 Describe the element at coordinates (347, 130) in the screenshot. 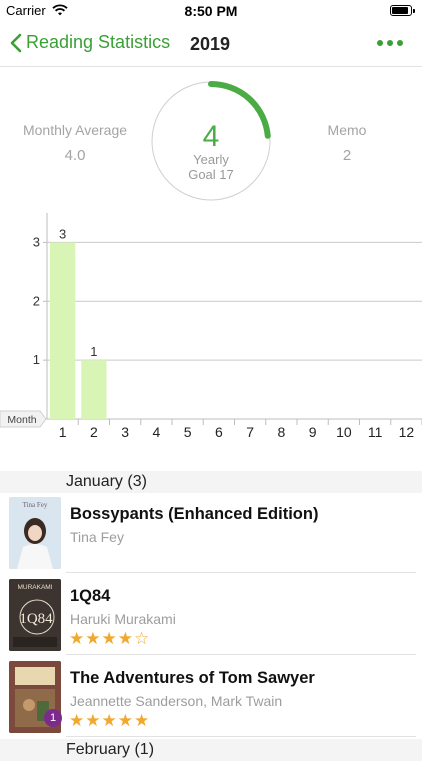

I see `memo-label: Memo` at that location.